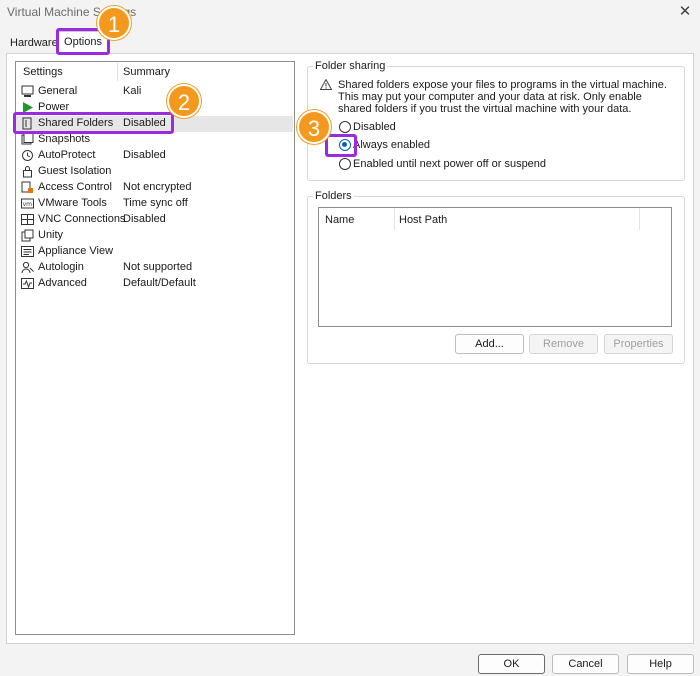  What do you see at coordinates (34, 44) in the screenshot?
I see `tab-hardware: Hardware` at bounding box center [34, 44].